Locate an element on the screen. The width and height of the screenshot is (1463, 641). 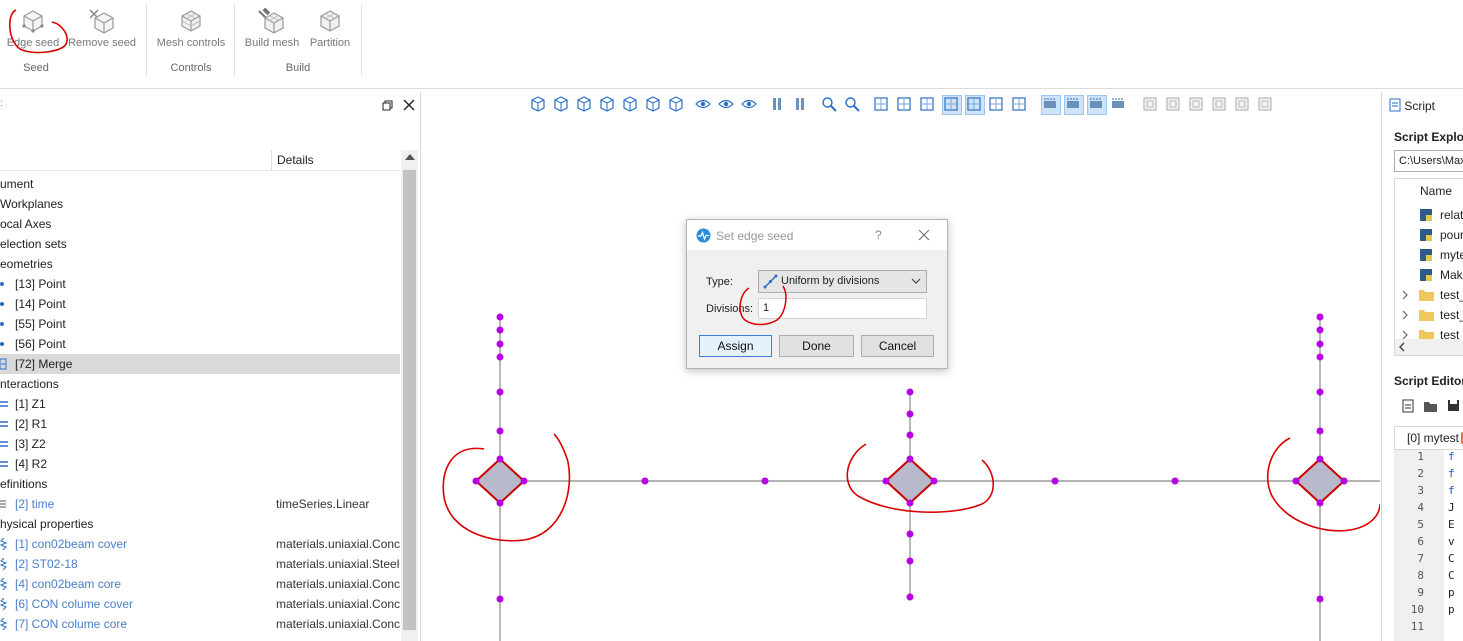
dialog-close-icon is located at coordinates (924, 235).